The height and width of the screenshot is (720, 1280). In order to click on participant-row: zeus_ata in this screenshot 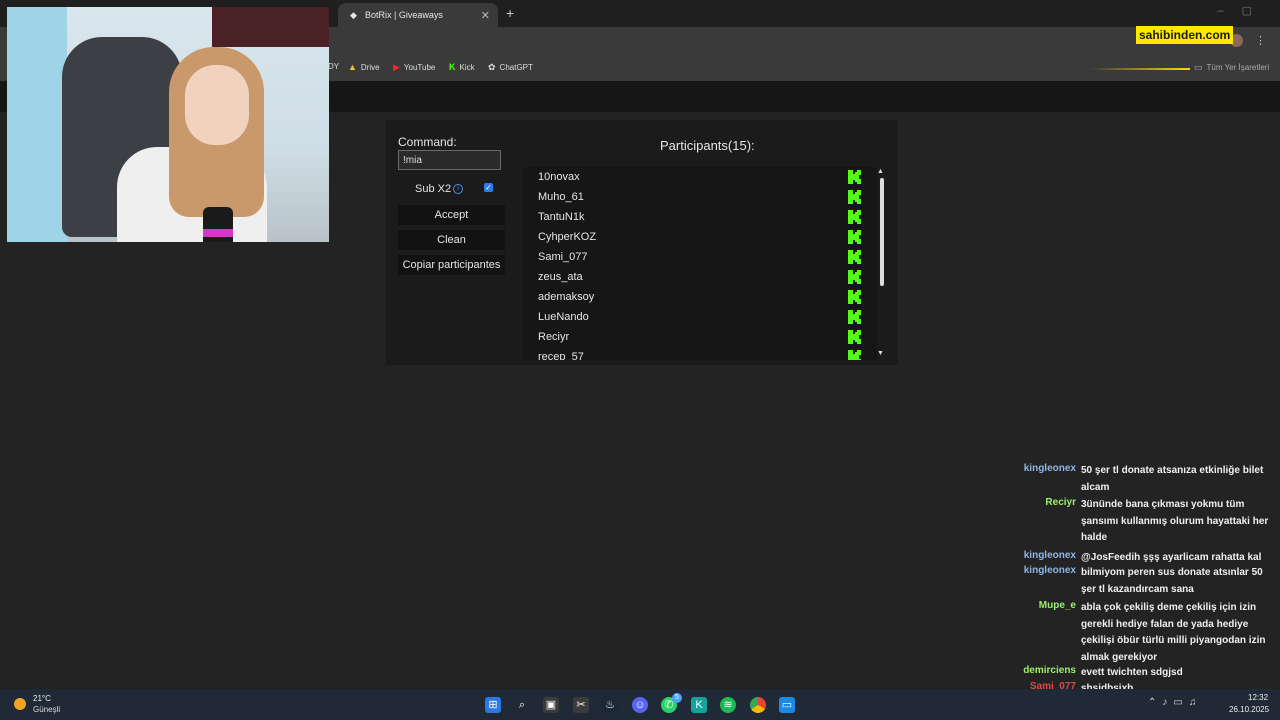, I will do `click(693, 277)`.